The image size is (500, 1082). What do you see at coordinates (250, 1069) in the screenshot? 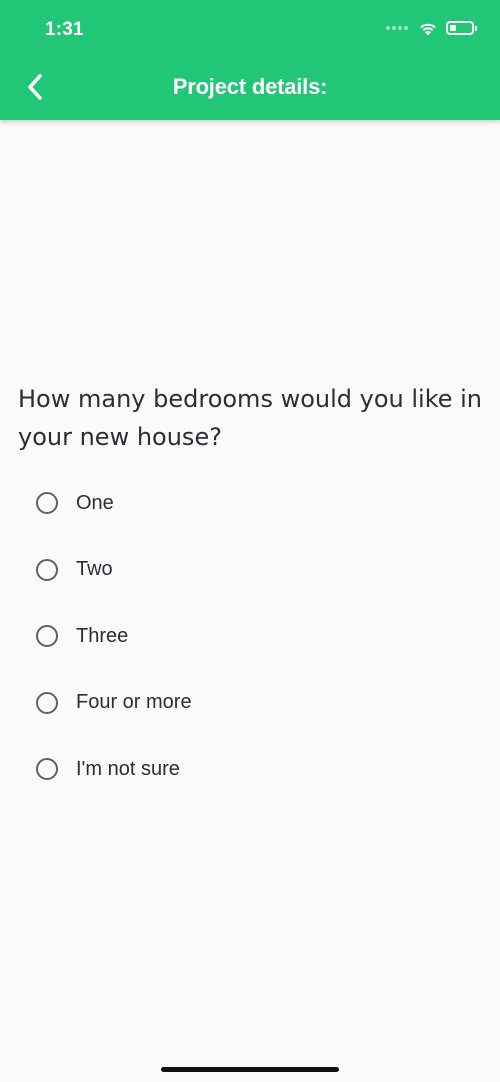
I see `home-indicator` at bounding box center [250, 1069].